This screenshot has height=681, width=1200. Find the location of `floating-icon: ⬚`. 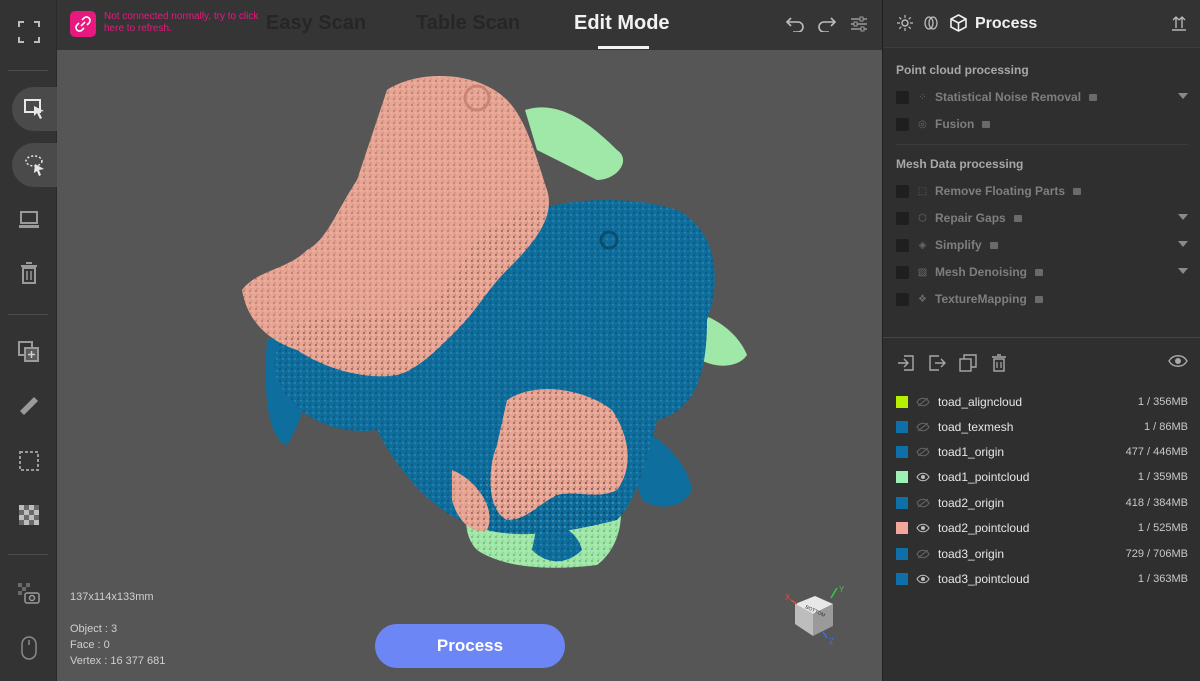

floating-icon: ⬚ is located at coordinates (922, 191).